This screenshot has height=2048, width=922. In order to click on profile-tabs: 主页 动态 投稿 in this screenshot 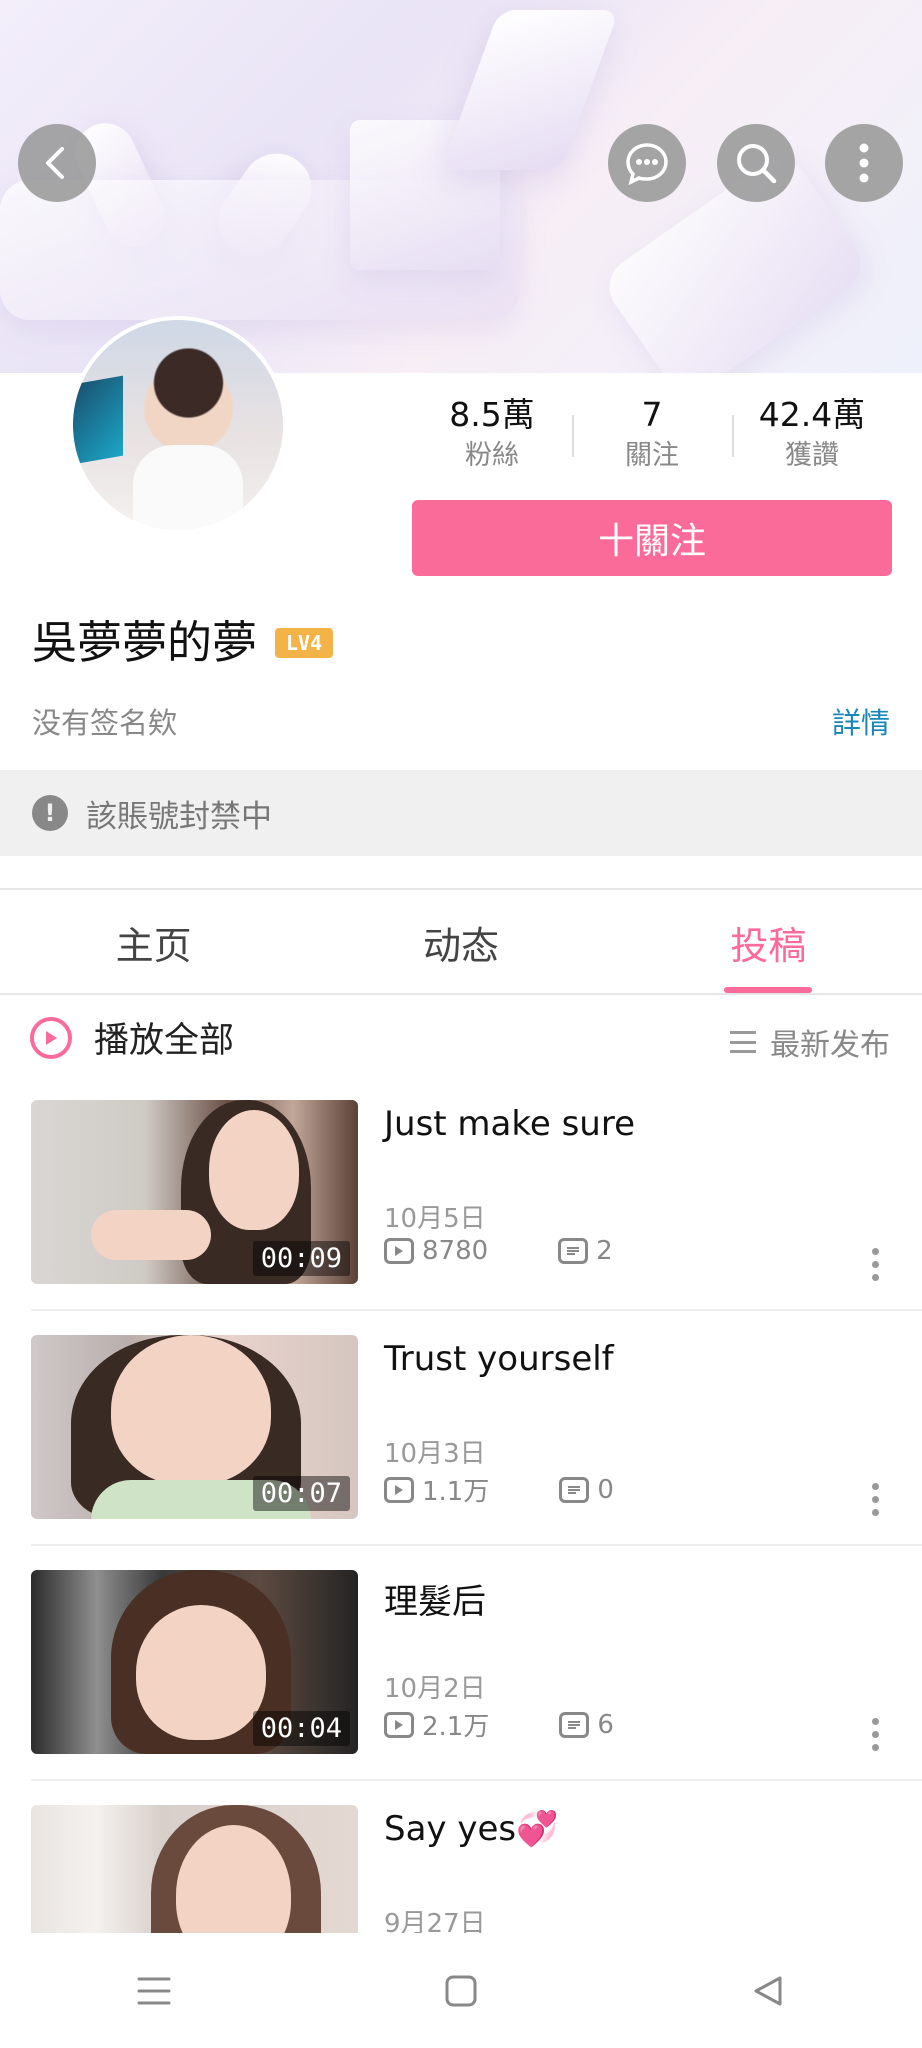, I will do `click(461, 942)`.